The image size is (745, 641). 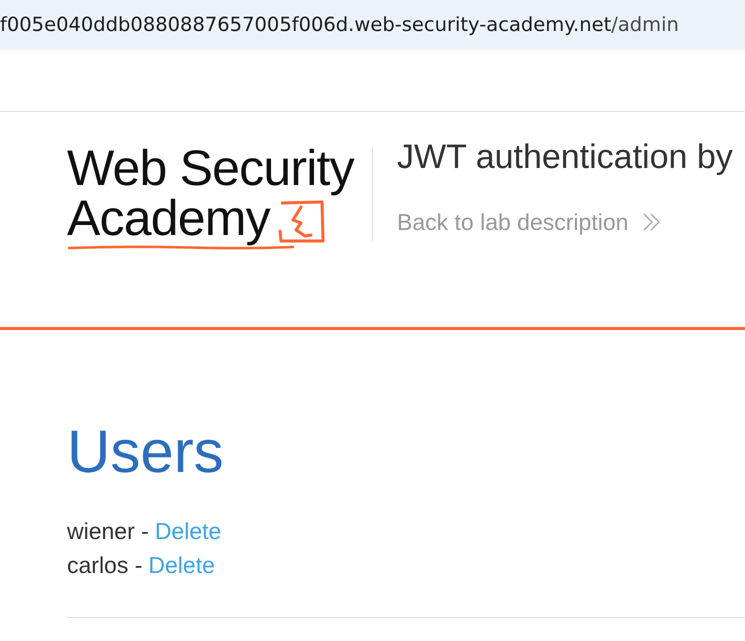 I want to click on users-heading: Users, so click(x=146, y=452).